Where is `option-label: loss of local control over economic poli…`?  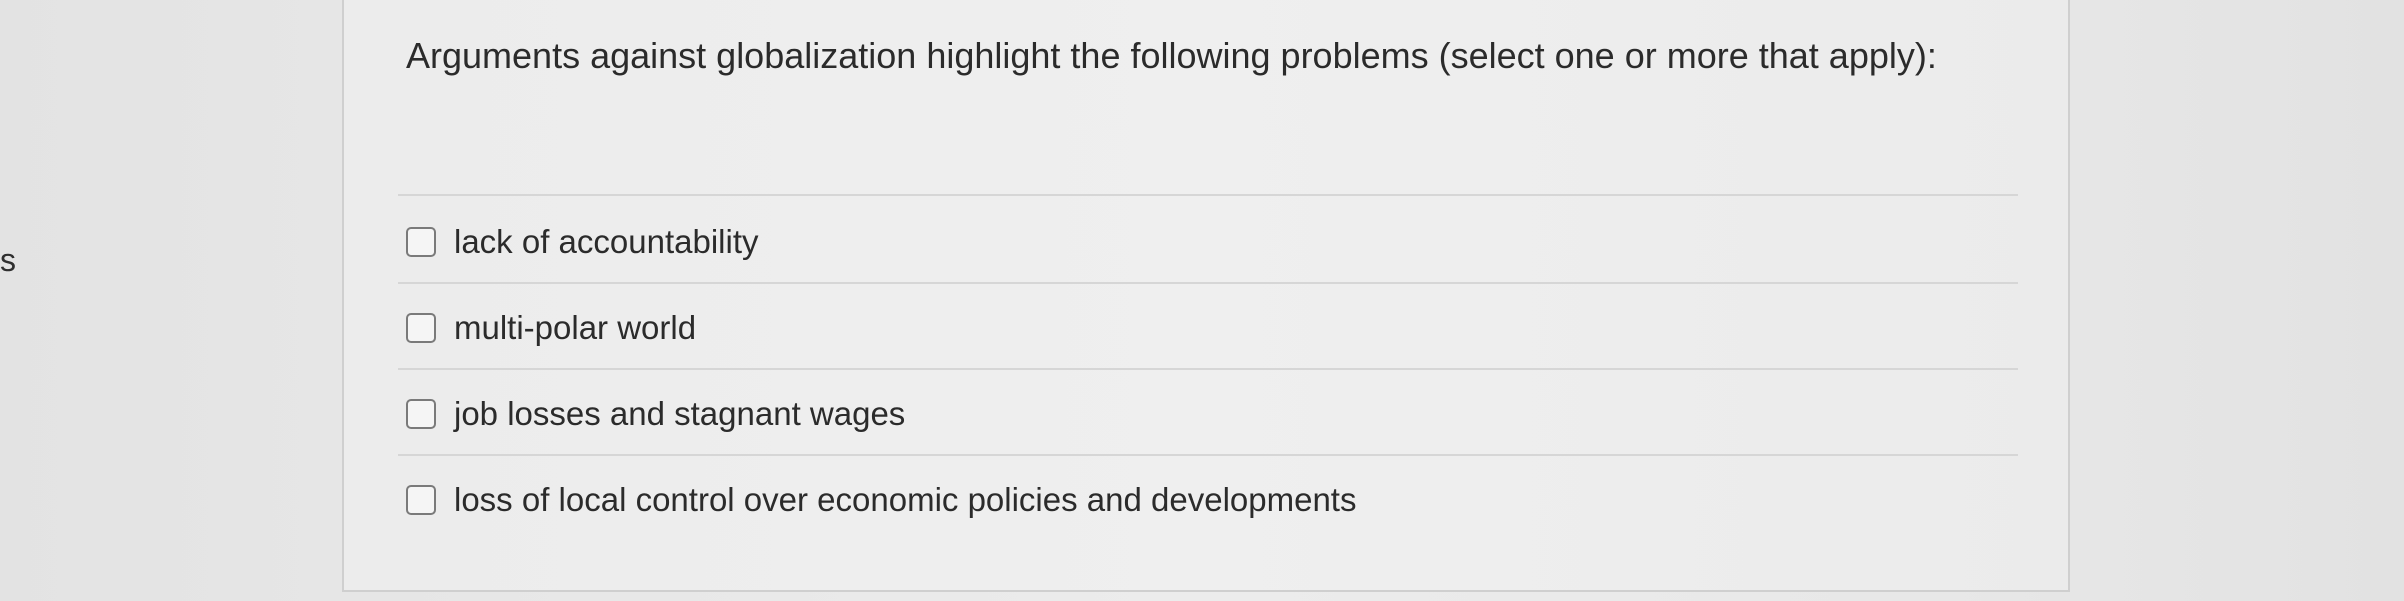
option-label: loss of local control over economic poli… is located at coordinates (905, 499).